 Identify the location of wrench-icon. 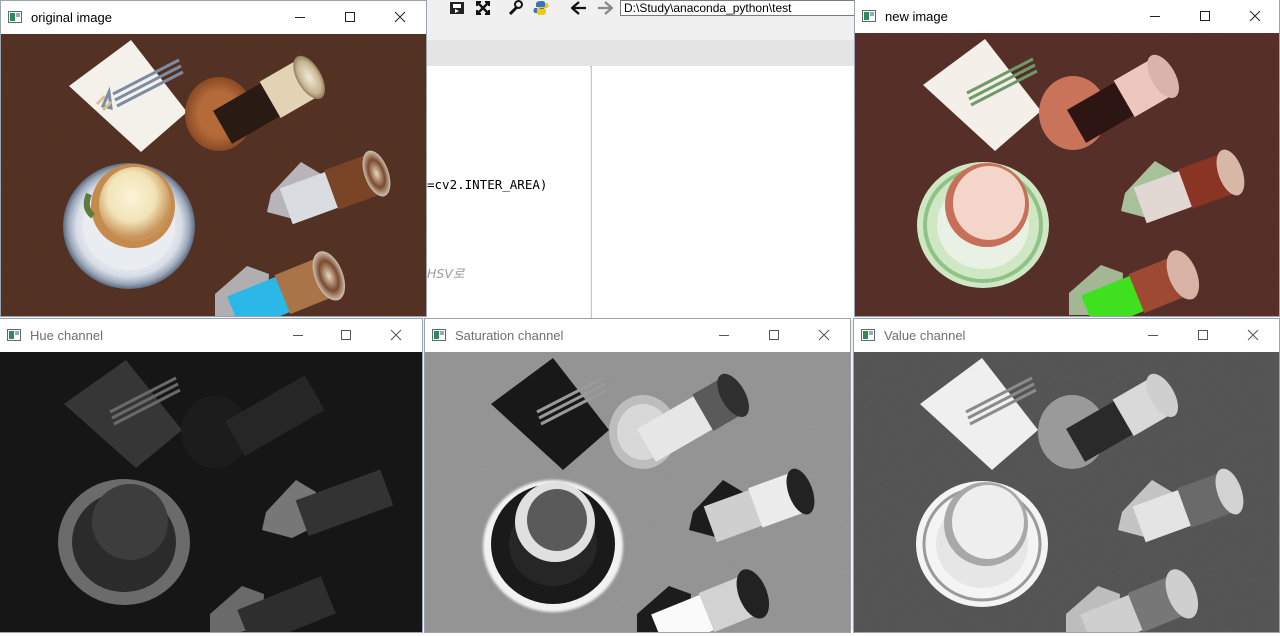
(515, 8).